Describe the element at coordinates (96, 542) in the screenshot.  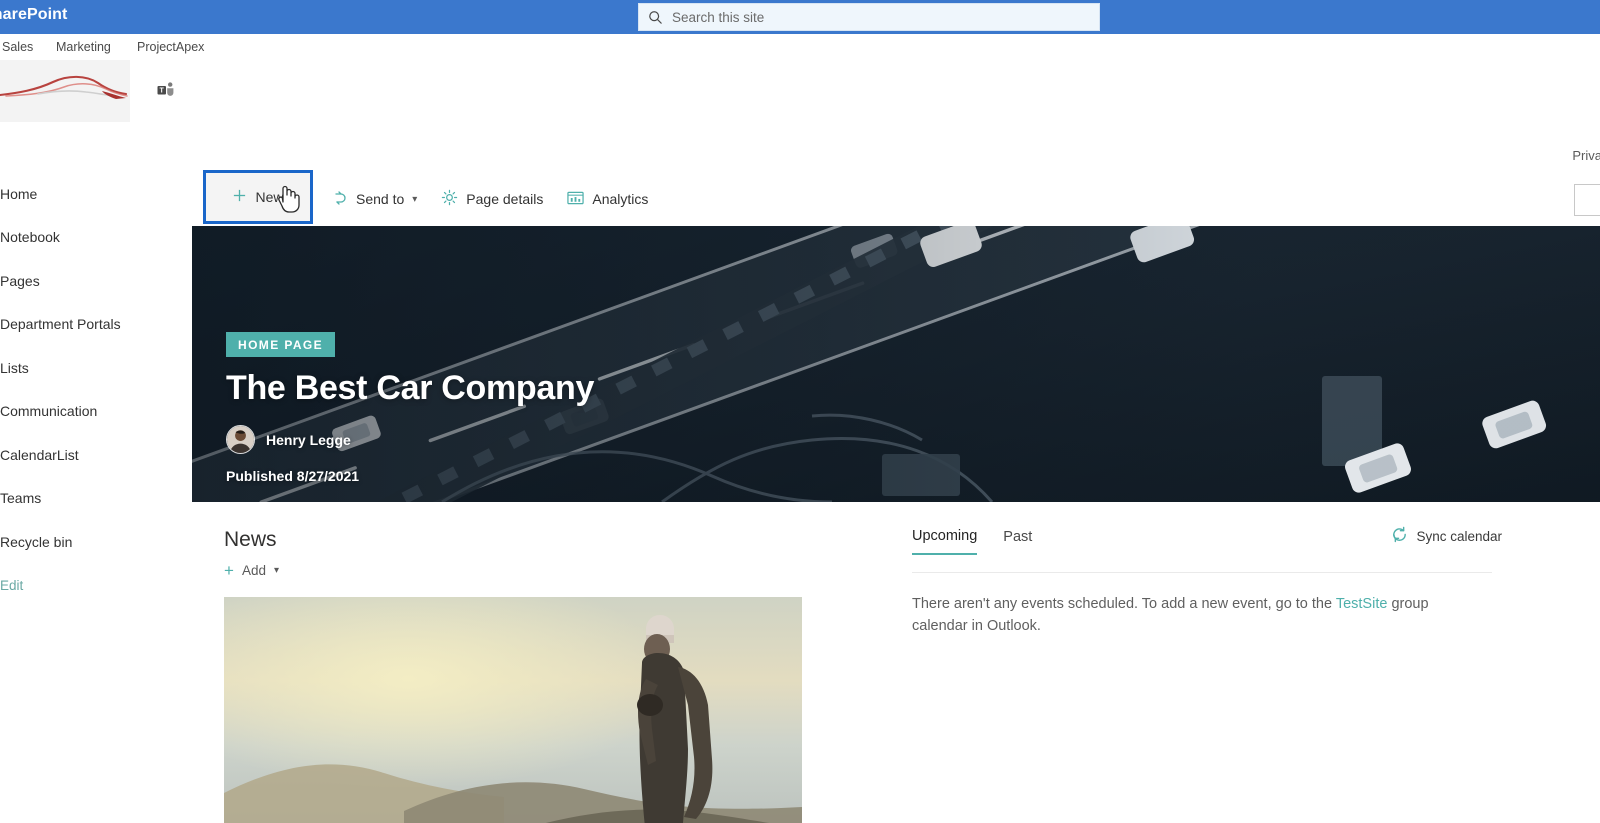
I see `sidebar-item-recycle-bin: Recycle bin` at that location.